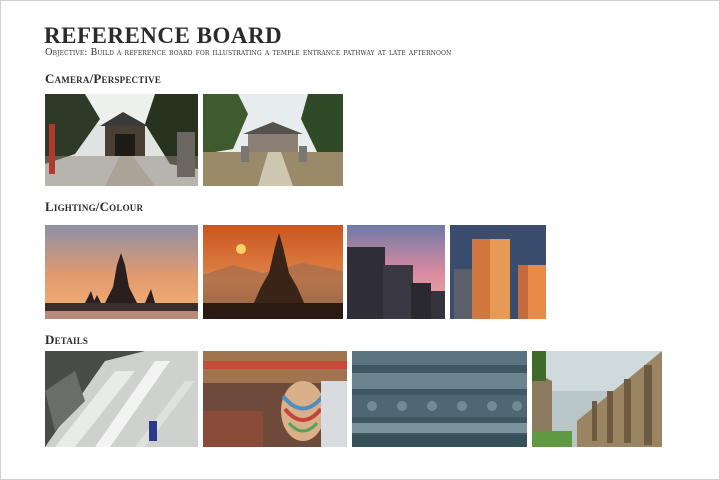  Describe the element at coordinates (396, 272) in the screenshot. I see `apartment-blocks-pink-sky-image` at that location.